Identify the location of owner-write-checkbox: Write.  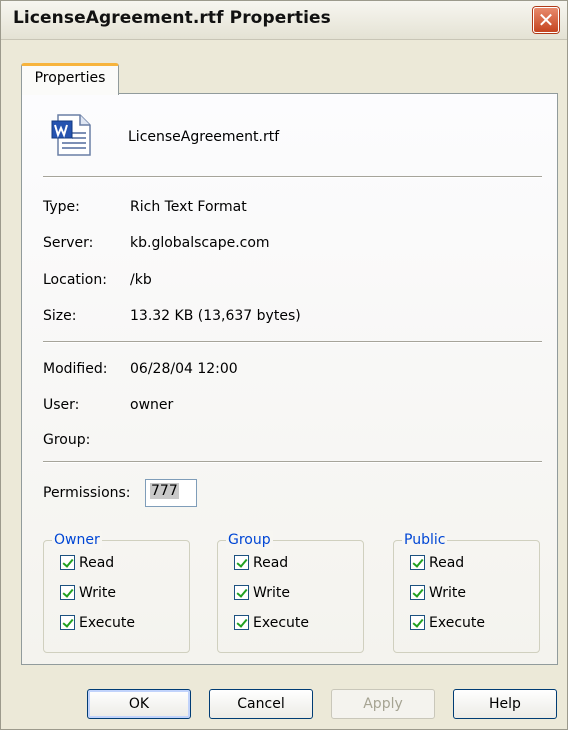
(88, 594).